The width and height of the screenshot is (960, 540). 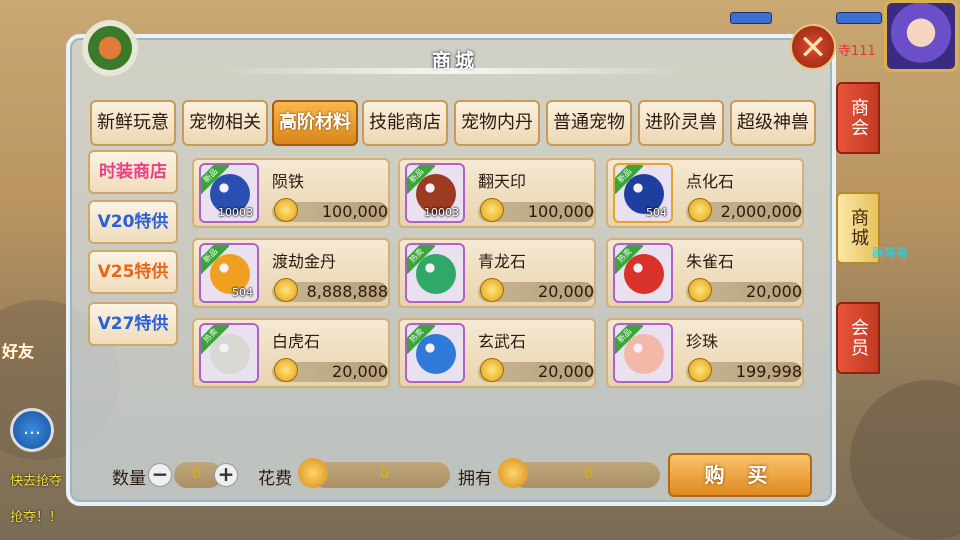 What do you see at coordinates (705, 353) in the screenshot?
I see `item-card: 新品 珍珠 199,998` at bounding box center [705, 353].